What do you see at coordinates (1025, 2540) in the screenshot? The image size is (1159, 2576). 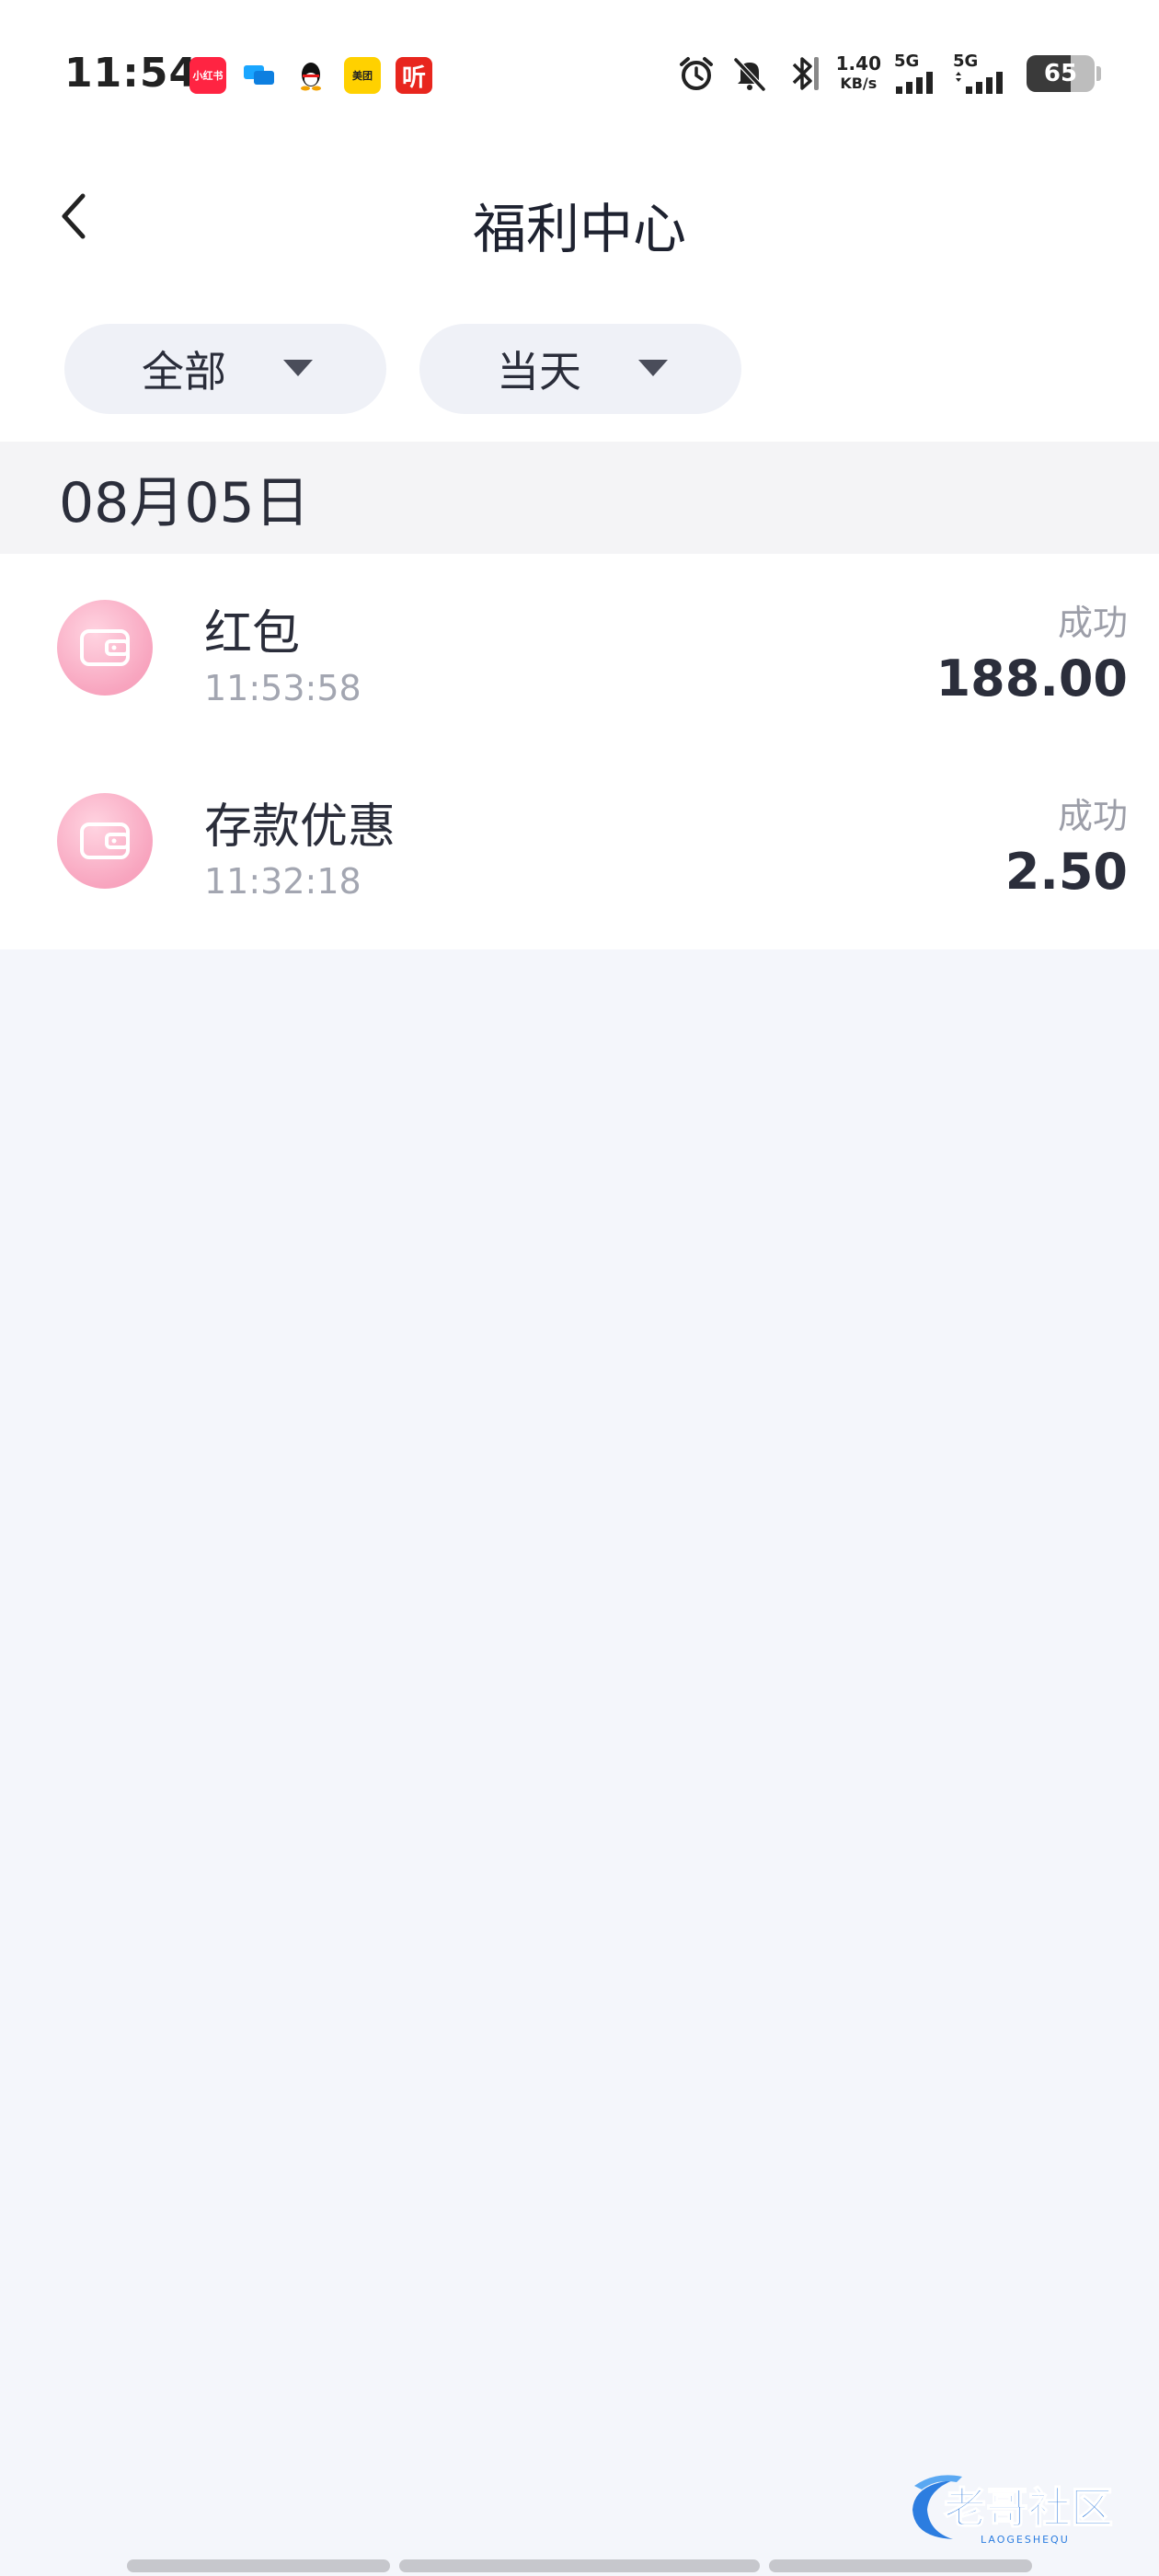 I see `watermark-subtext: LAOGESHEQU` at bounding box center [1025, 2540].